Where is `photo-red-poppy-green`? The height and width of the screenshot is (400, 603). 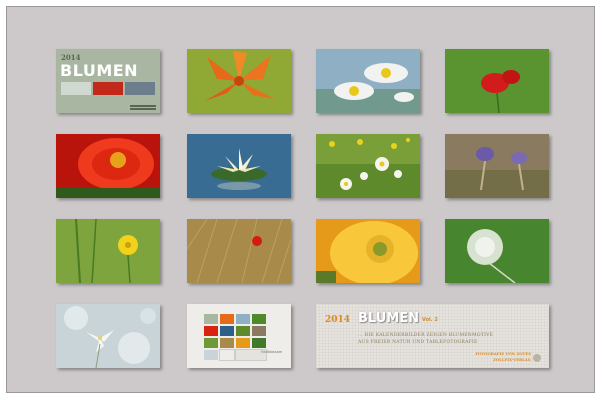 photo-red-poppy-green is located at coordinates (497, 81).